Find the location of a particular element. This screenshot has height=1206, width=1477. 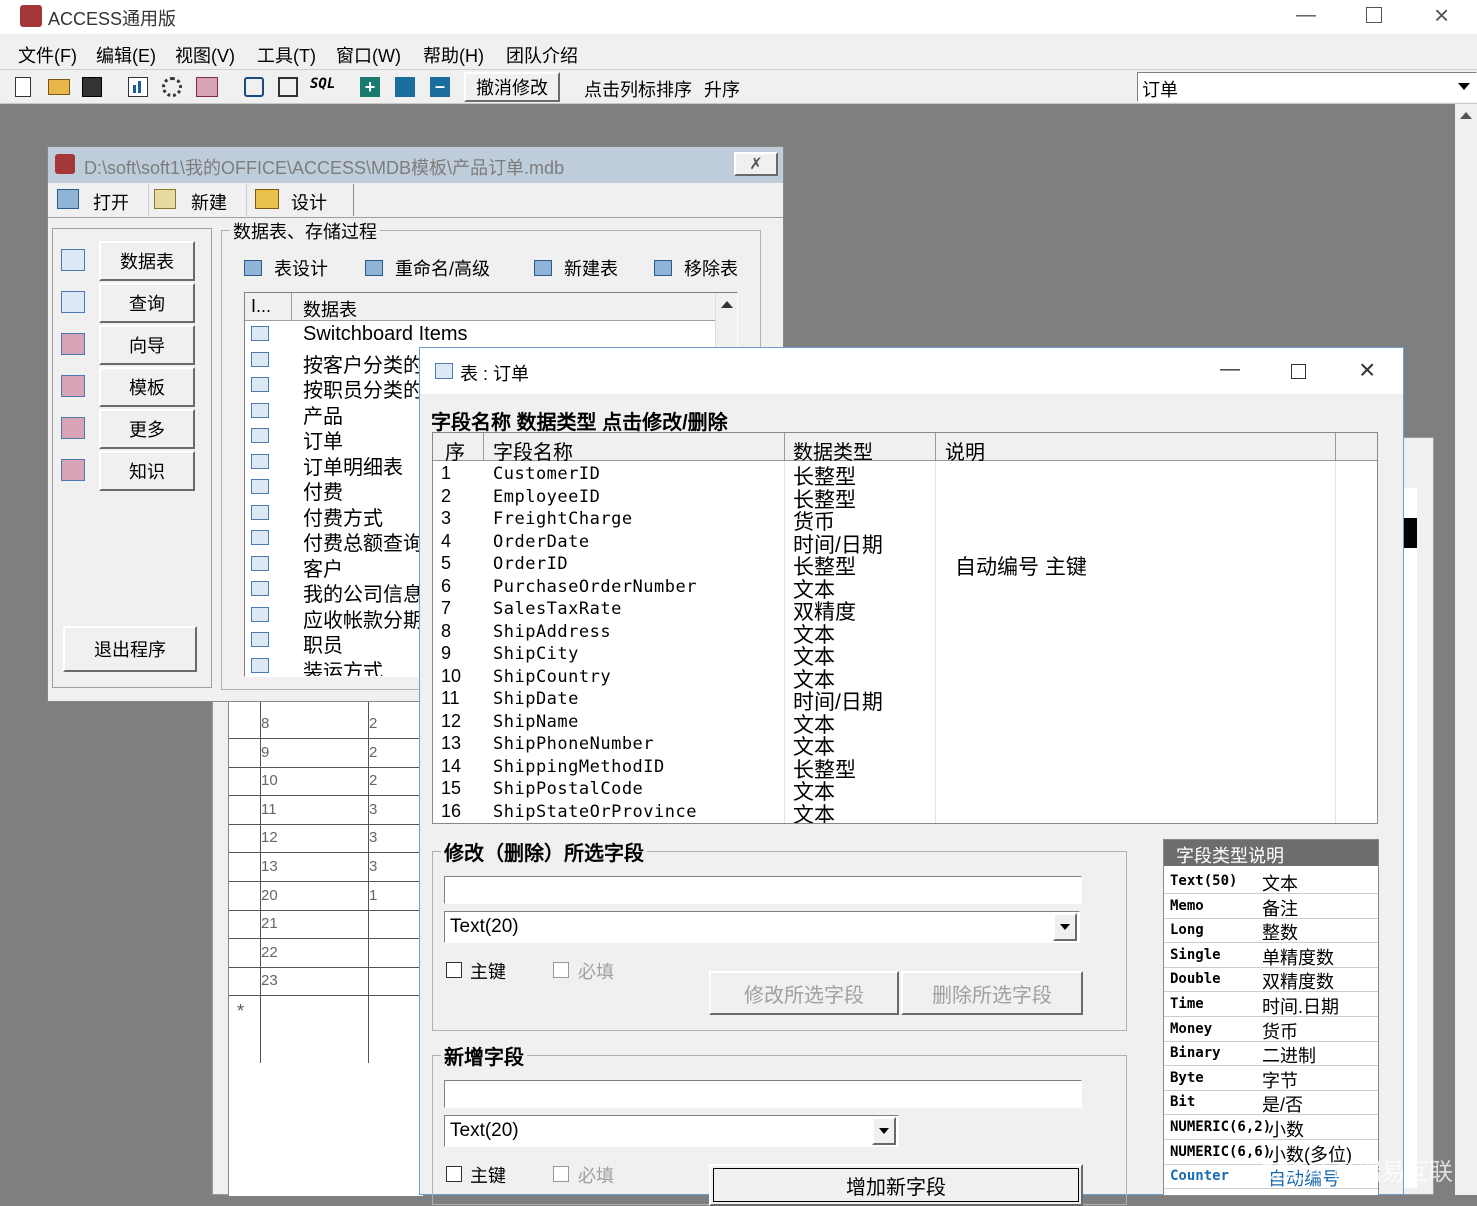

field-row: 13 ShipPhoneNumber 文本 is located at coordinates (905, 746).